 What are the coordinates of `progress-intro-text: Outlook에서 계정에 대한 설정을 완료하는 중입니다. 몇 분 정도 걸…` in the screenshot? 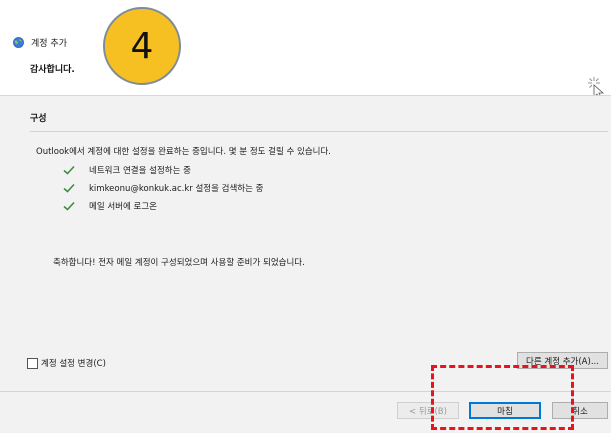 It's located at (184, 152).